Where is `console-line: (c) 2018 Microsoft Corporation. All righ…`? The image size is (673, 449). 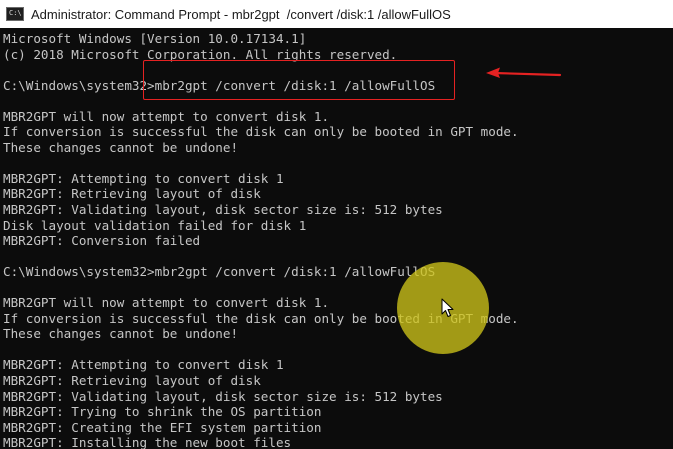 console-line: (c) 2018 Microsoft Corporation. All righ… is located at coordinates (200, 54).